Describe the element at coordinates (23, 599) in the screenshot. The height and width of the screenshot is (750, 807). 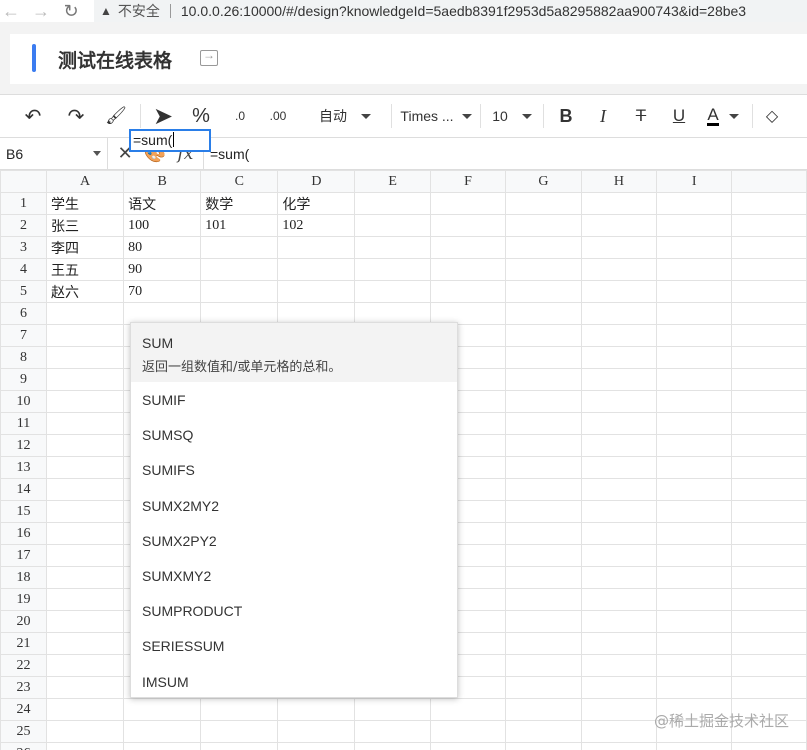
I see `row-header: 19` at that location.